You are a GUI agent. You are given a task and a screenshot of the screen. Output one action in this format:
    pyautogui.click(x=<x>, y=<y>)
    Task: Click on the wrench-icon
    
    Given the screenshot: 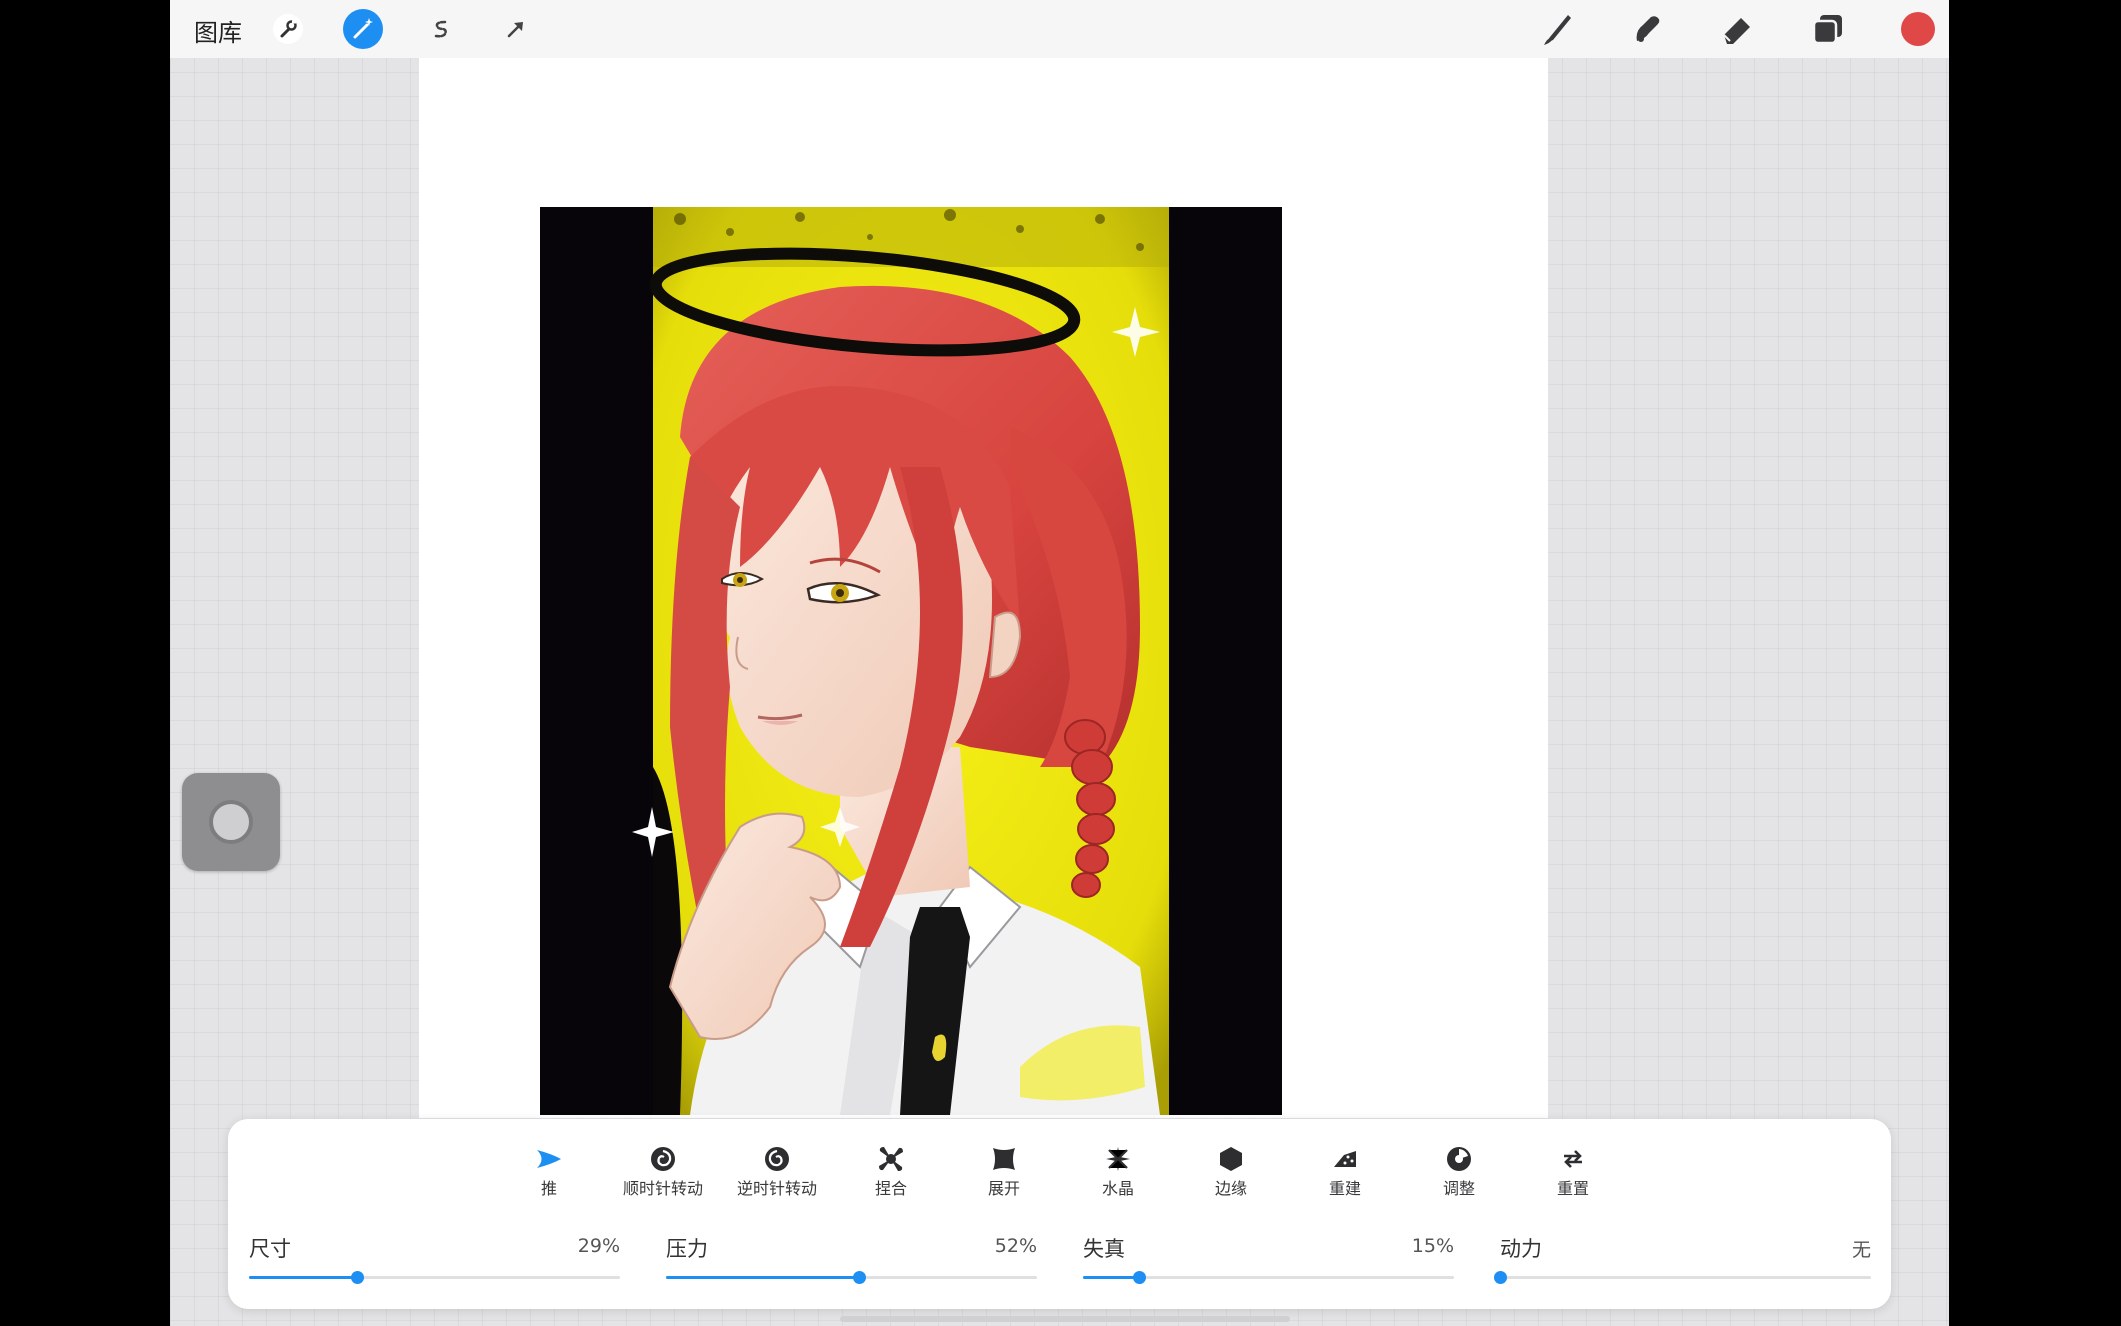 What is the action you would take?
    pyautogui.click(x=288, y=29)
    